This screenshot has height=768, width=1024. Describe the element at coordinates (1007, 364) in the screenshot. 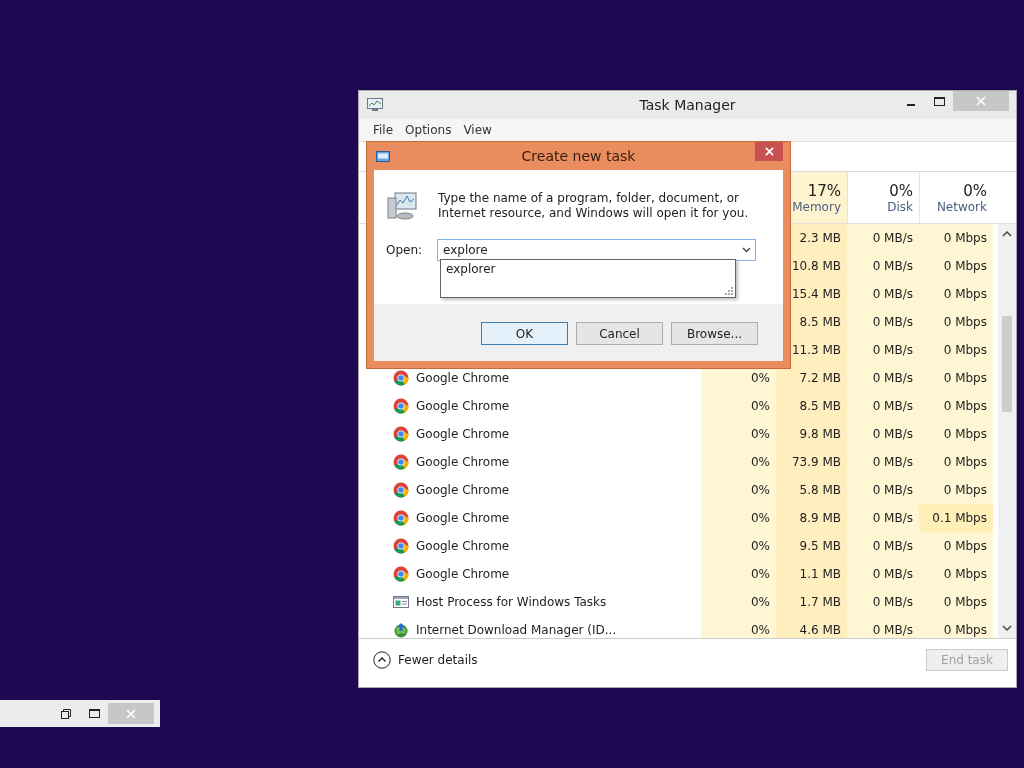

I see `scrollbar-thumb` at that location.